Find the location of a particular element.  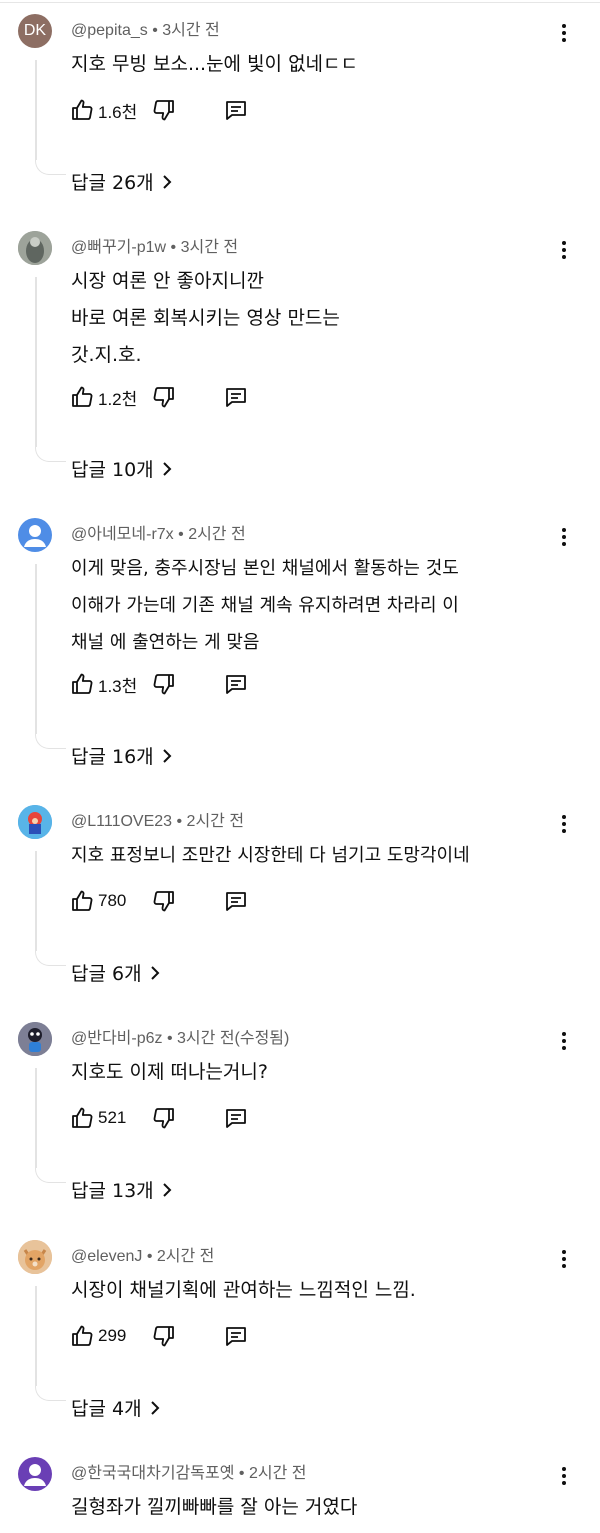

like-button: 521 is located at coordinates (98, 1118).